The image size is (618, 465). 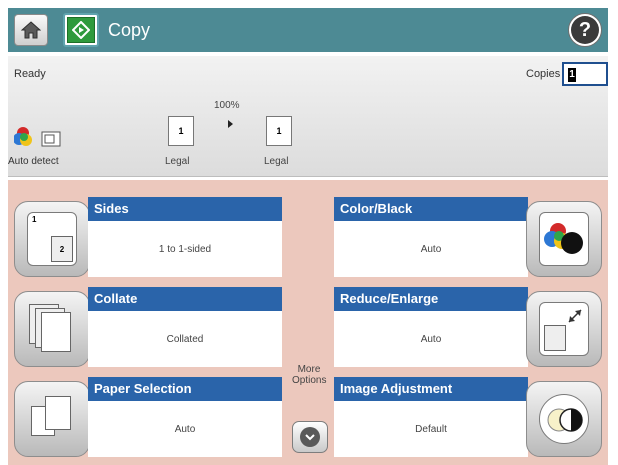 What do you see at coordinates (227, 105) in the screenshot?
I see `zoom-level: 100%` at bounding box center [227, 105].